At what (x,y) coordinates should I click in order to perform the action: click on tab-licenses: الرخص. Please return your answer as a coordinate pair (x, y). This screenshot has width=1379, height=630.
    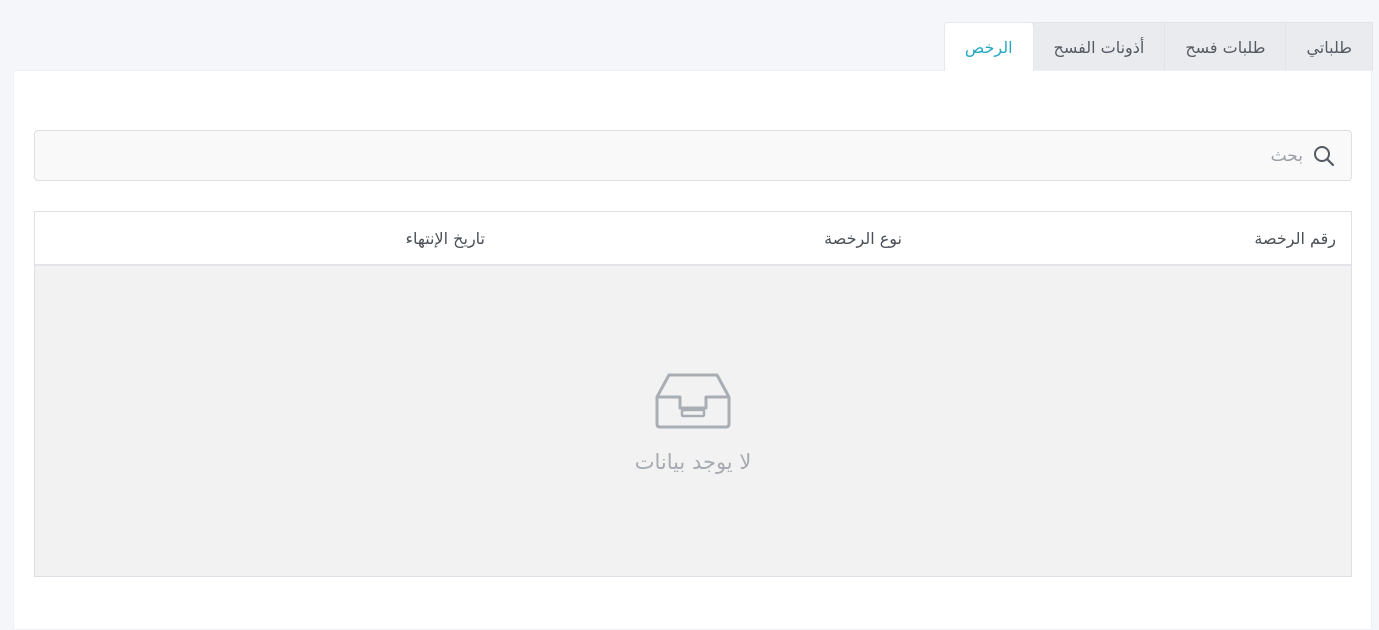
    Looking at the image, I should click on (988, 46).